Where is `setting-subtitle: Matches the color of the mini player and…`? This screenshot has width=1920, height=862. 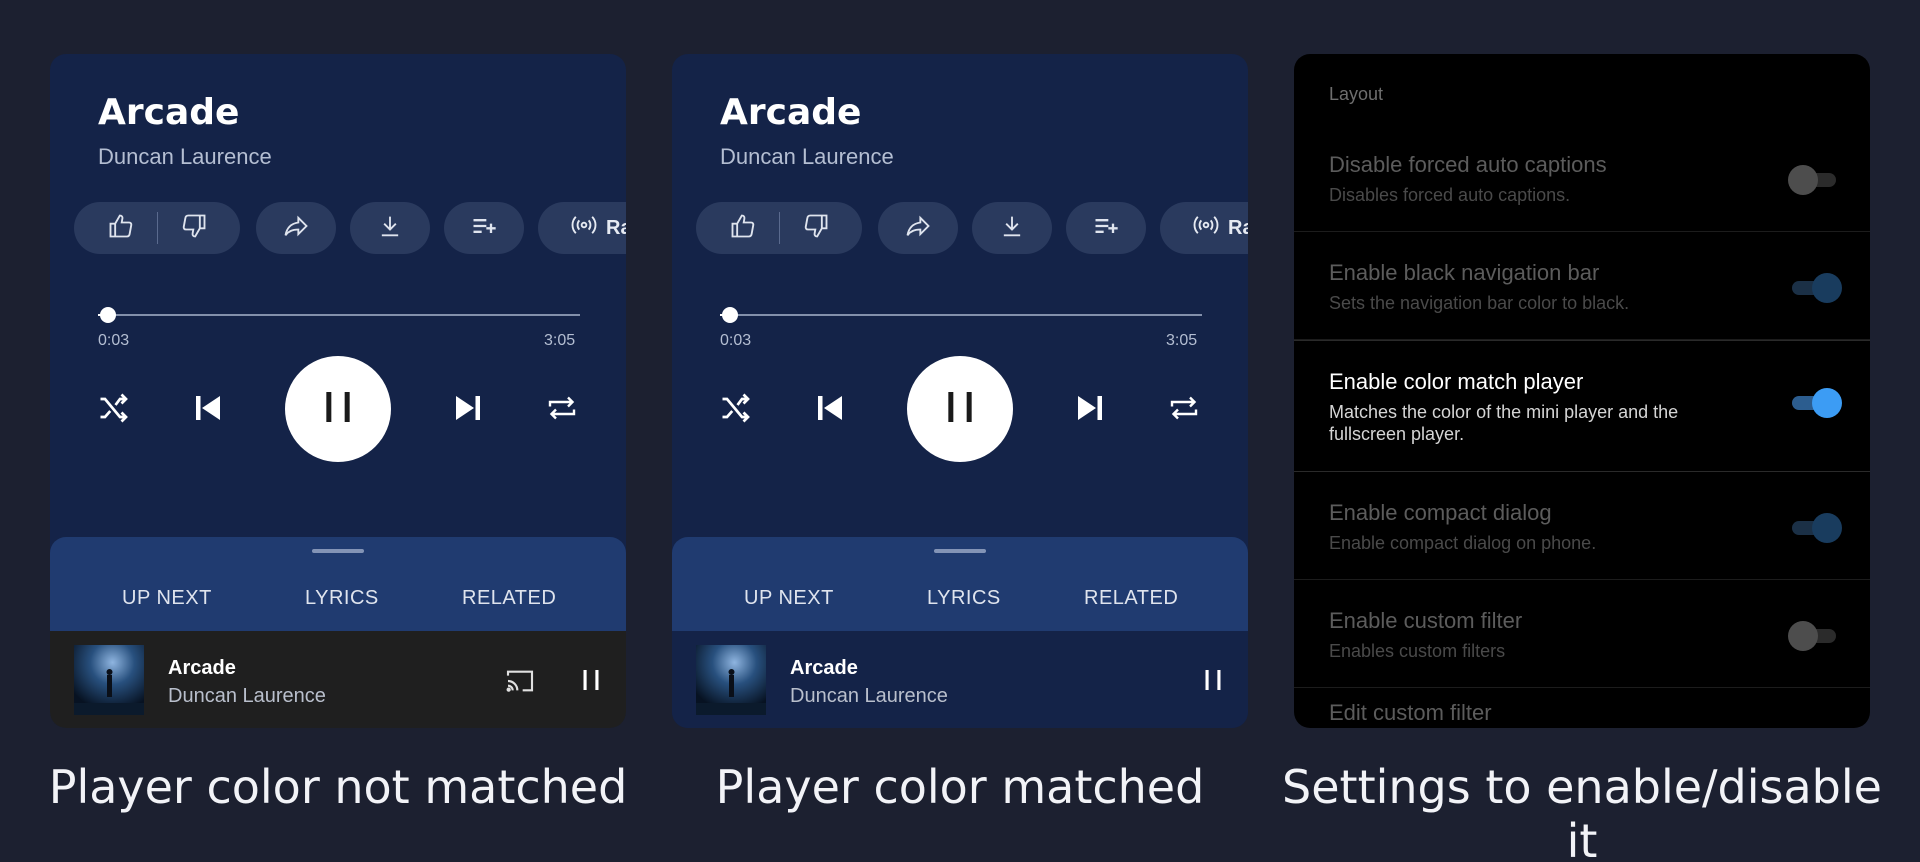
setting-subtitle: Matches the color of the mini player and… is located at coordinates (1504, 423).